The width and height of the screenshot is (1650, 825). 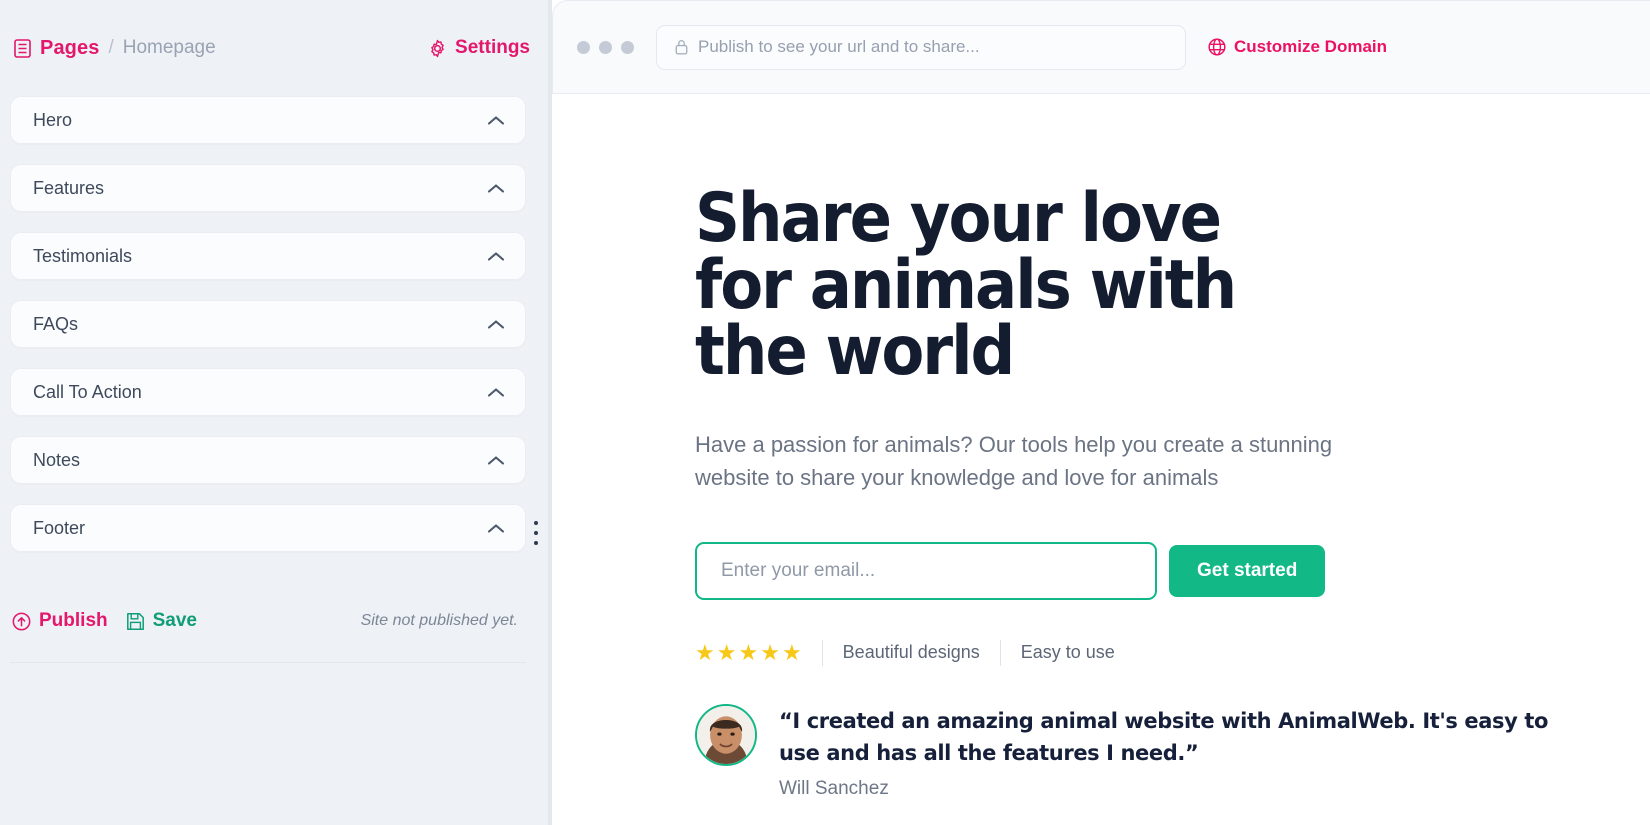 What do you see at coordinates (583, 47) in the screenshot?
I see `window-dot-close` at bounding box center [583, 47].